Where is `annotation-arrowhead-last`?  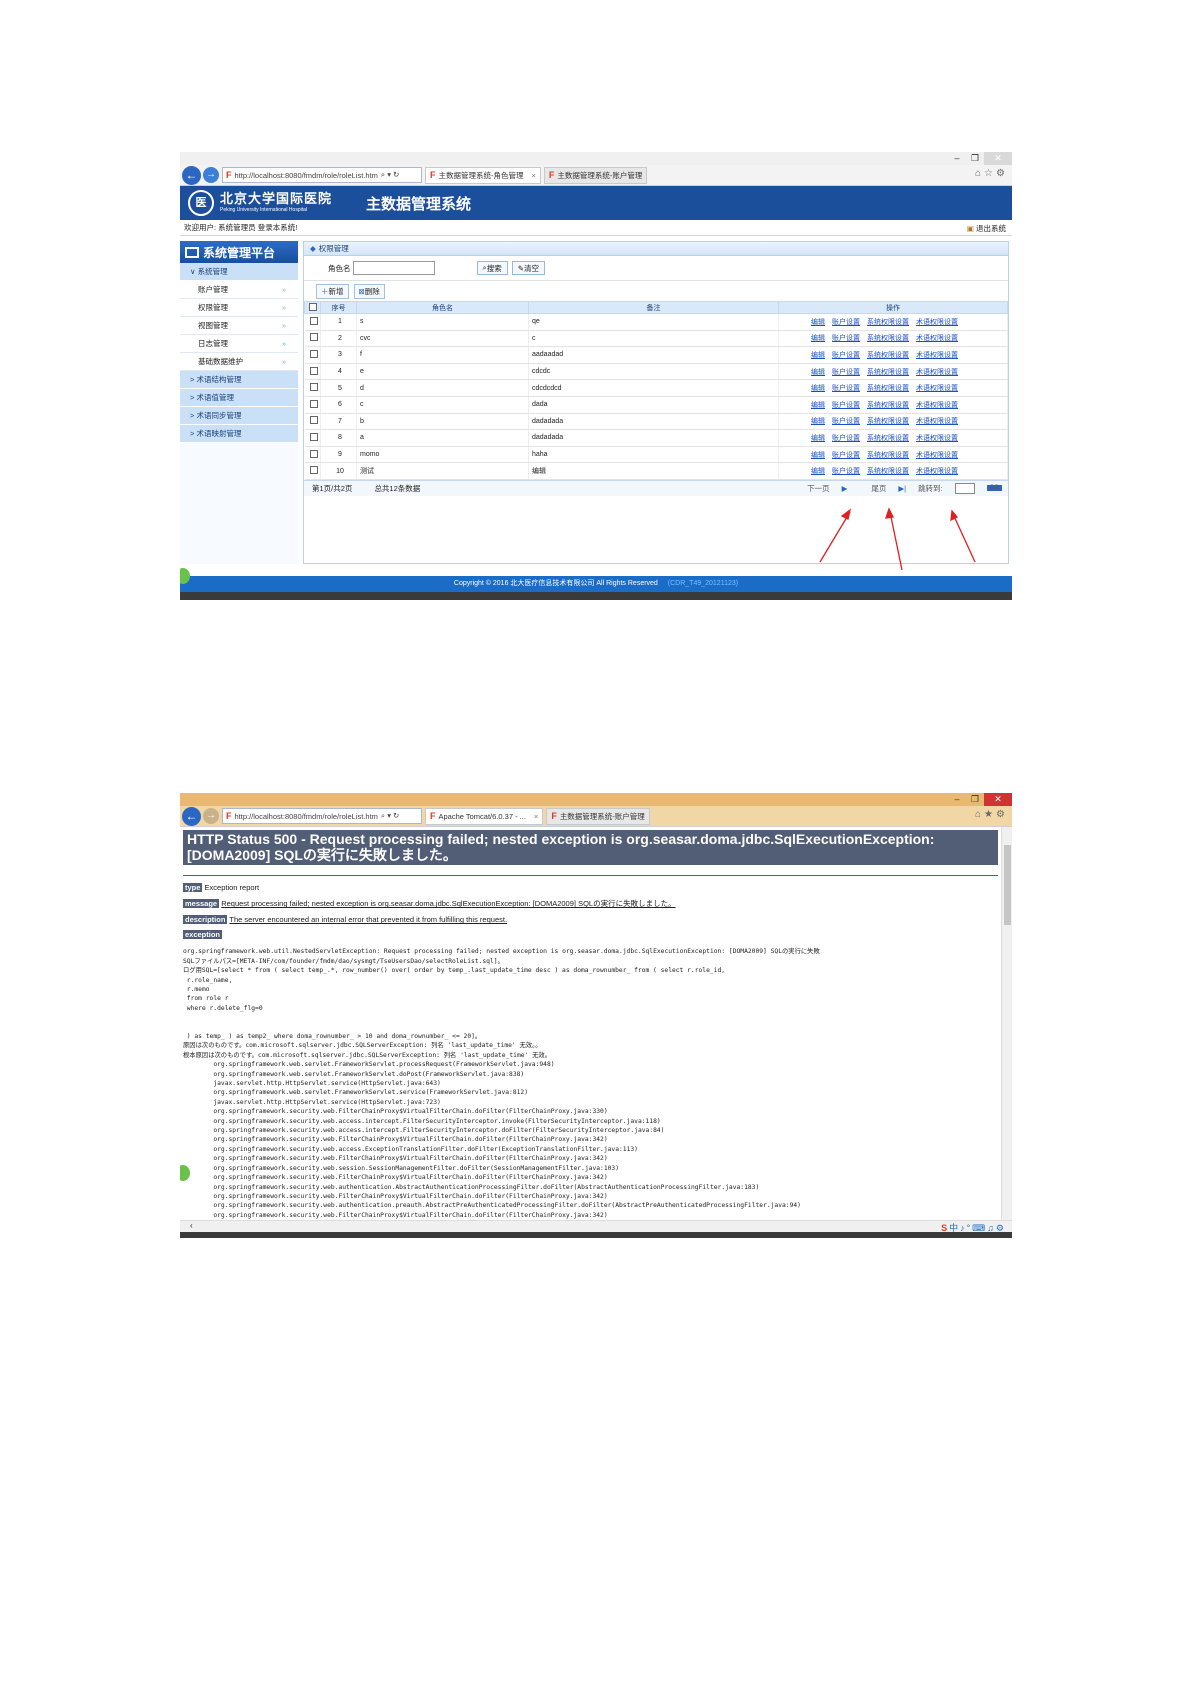
annotation-arrowhead-last is located at coordinates (889, 513).